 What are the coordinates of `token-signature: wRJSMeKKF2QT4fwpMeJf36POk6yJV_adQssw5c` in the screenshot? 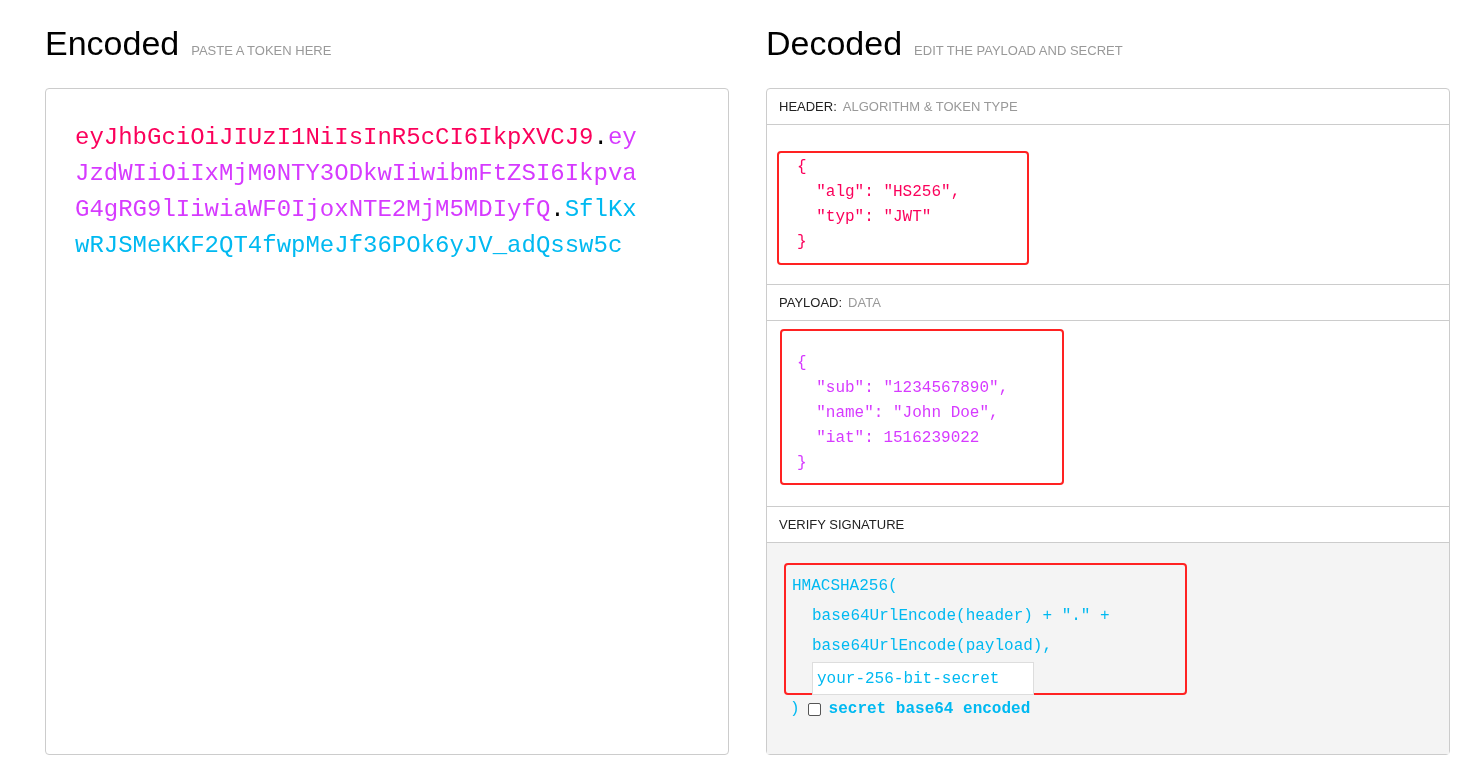 It's located at (349, 246).